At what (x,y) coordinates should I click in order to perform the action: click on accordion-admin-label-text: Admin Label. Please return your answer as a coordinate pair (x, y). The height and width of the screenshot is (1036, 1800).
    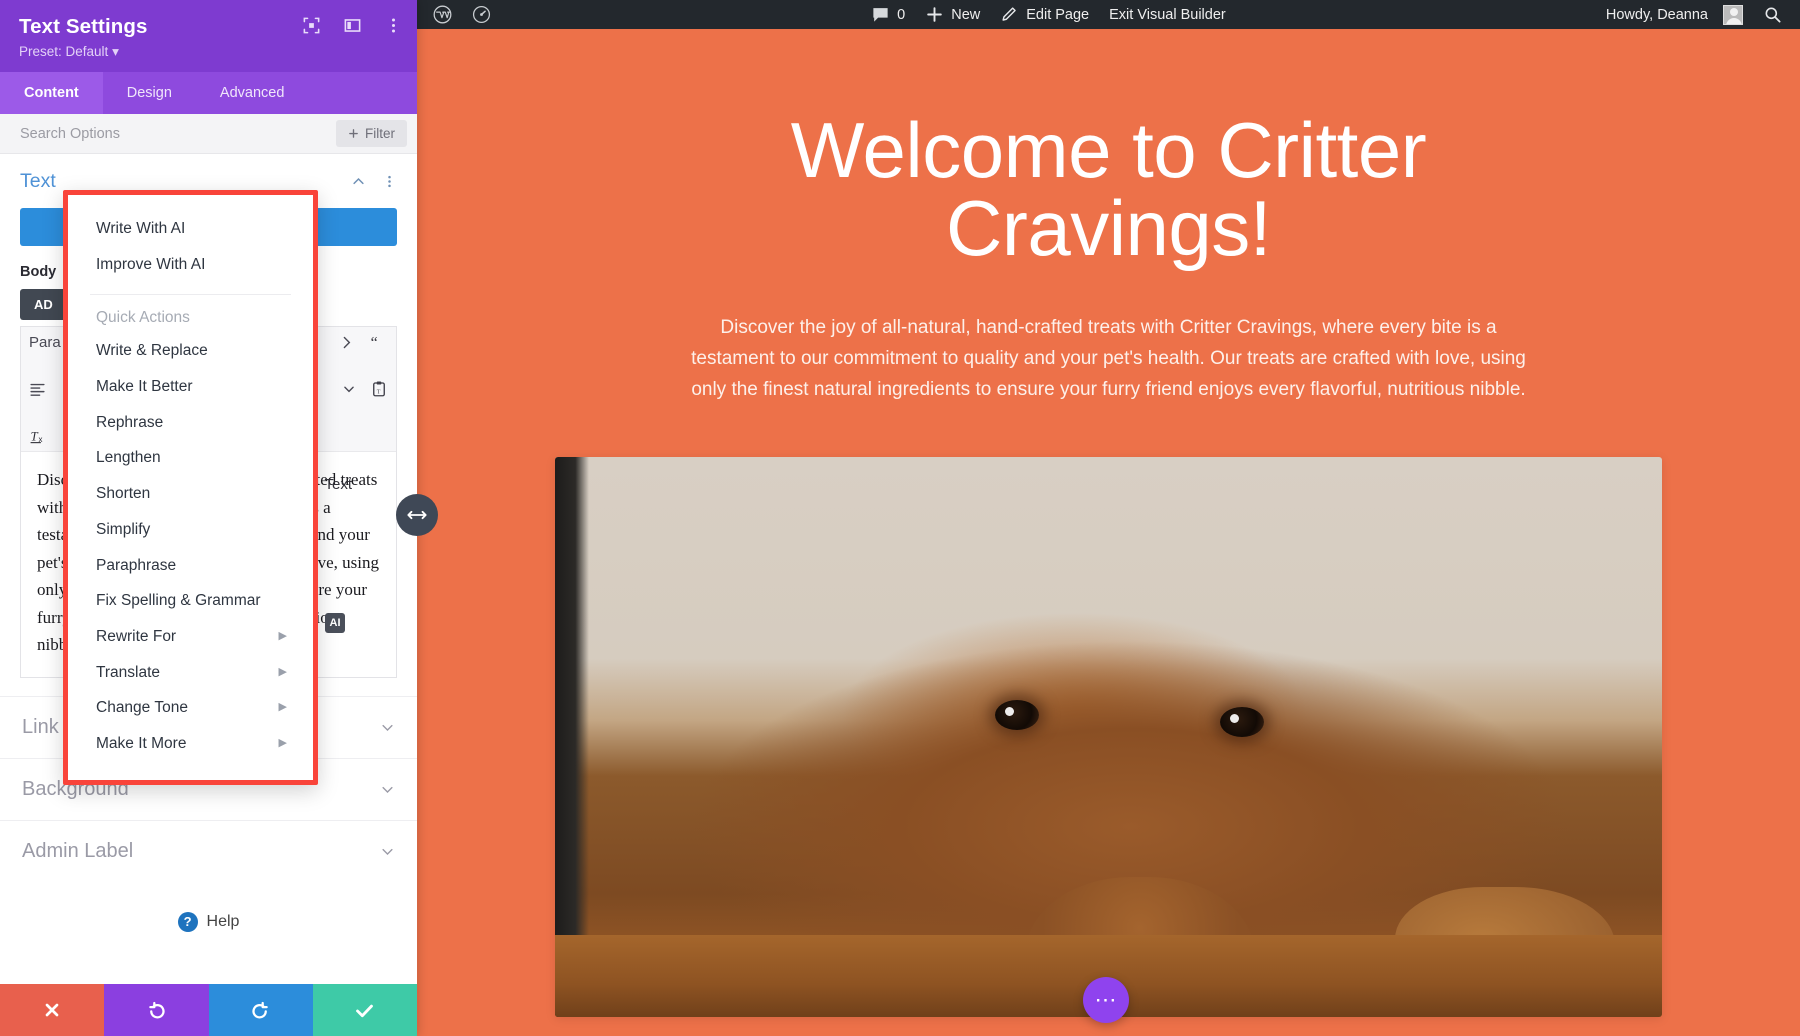
    Looking at the image, I should click on (78, 850).